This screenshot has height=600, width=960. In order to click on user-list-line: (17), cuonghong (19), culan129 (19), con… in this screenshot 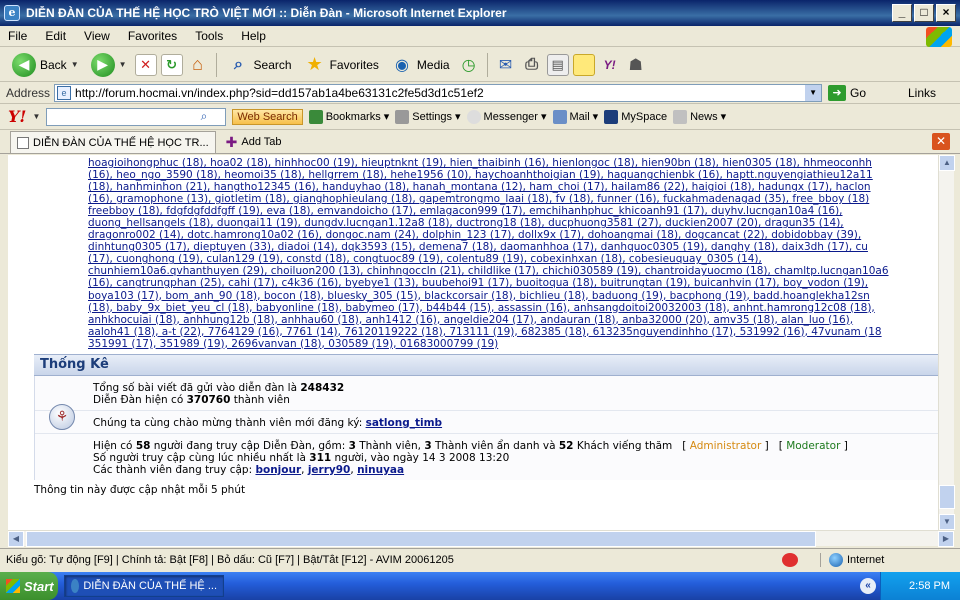, I will do `click(513, 259)`.